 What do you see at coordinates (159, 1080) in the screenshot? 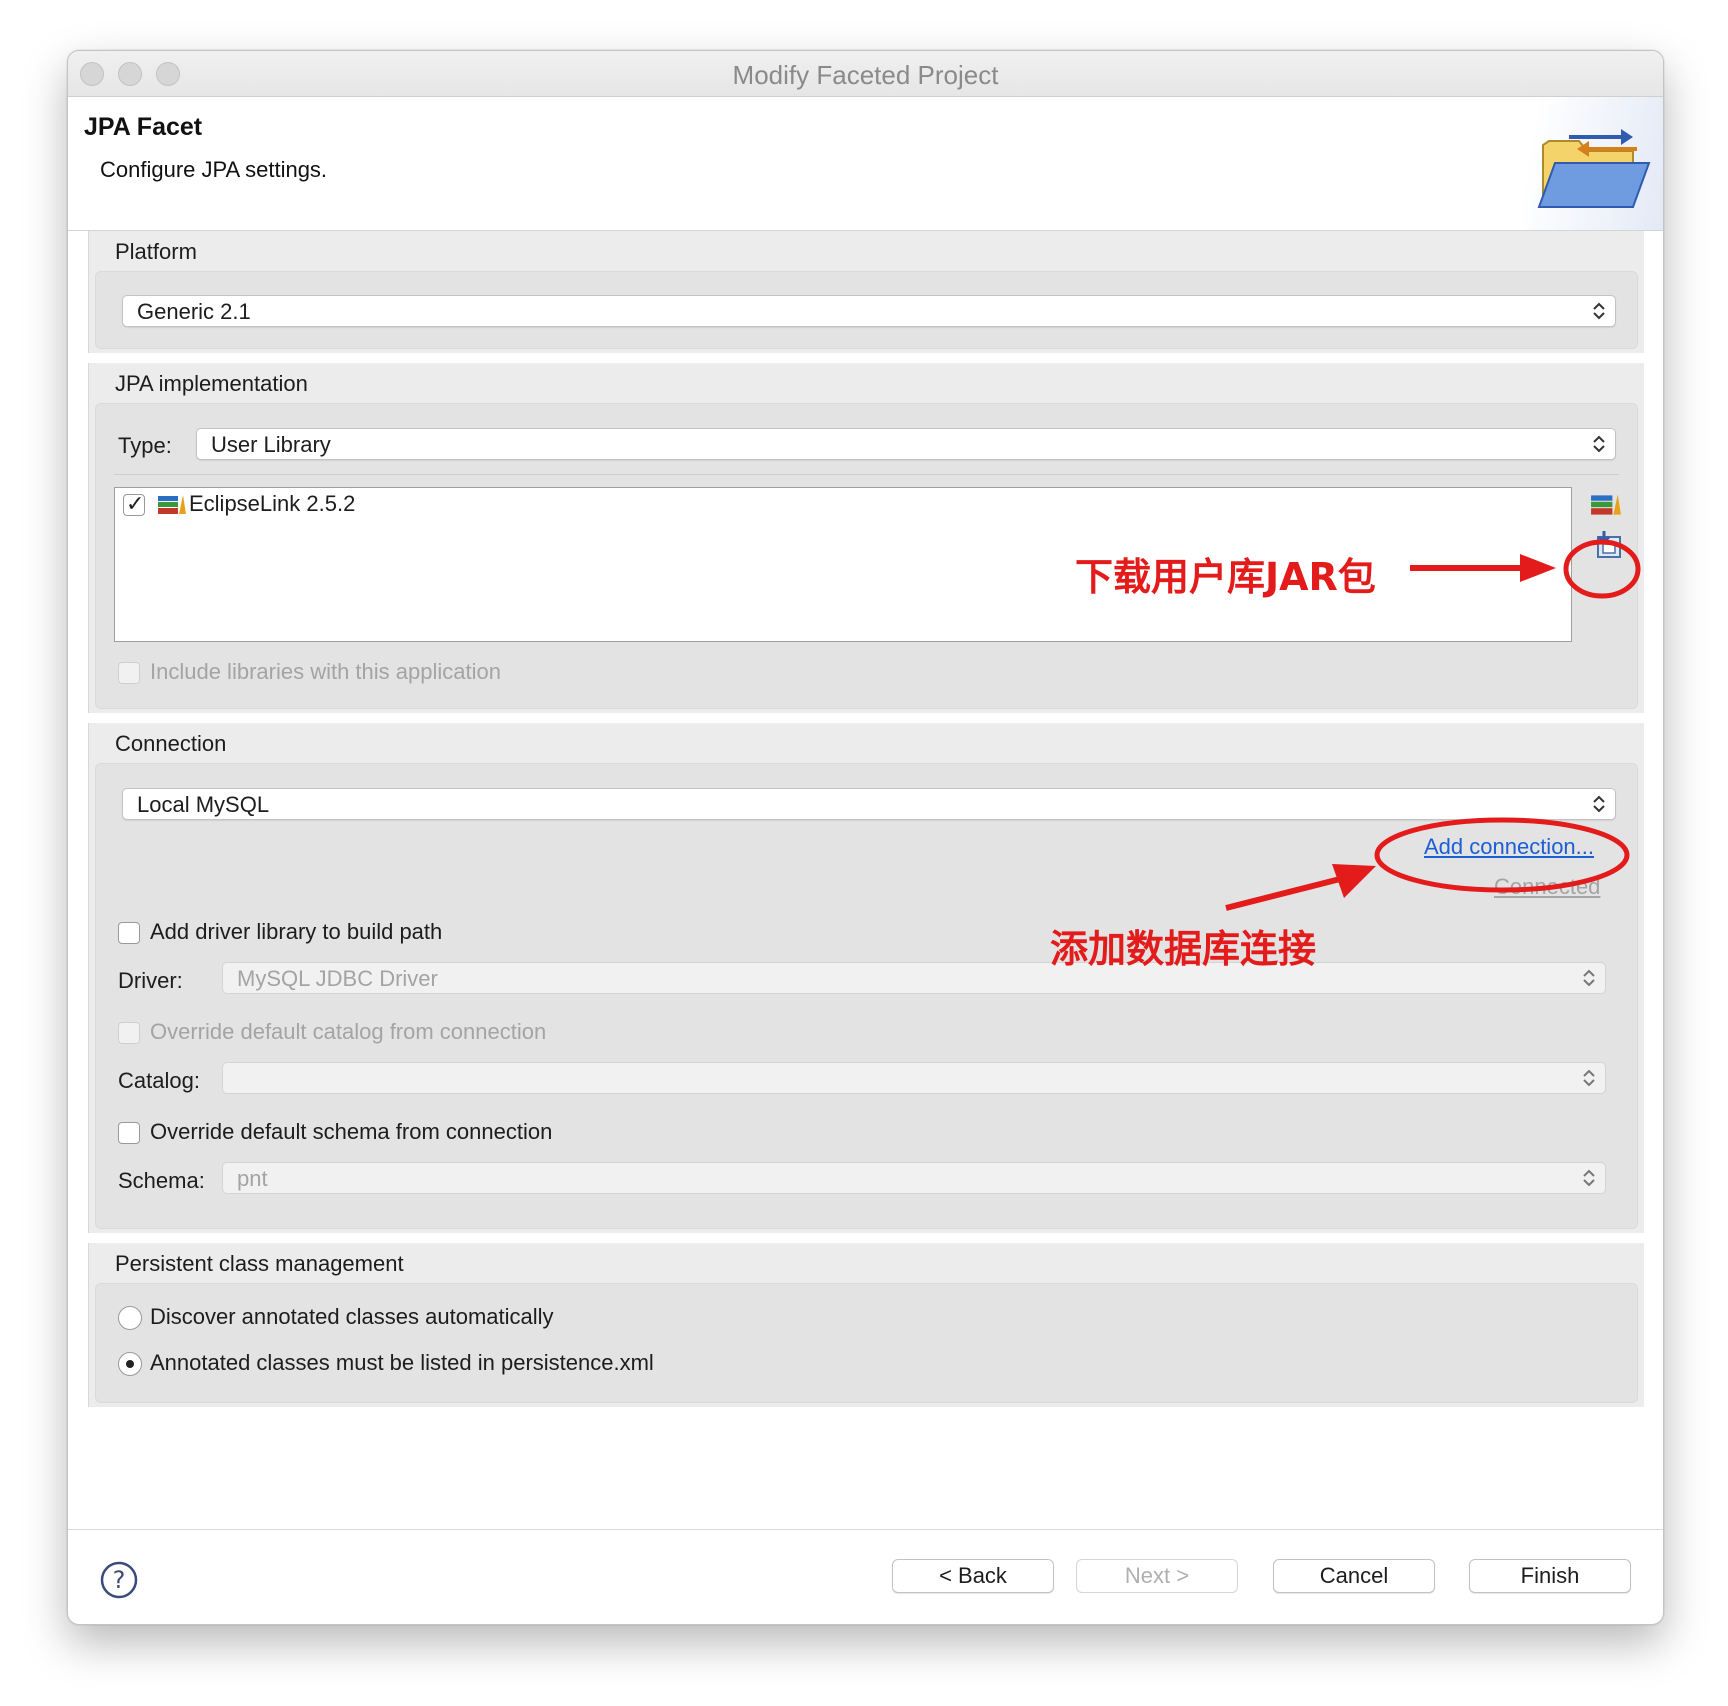
I see `catalog-label: Catalog:` at bounding box center [159, 1080].